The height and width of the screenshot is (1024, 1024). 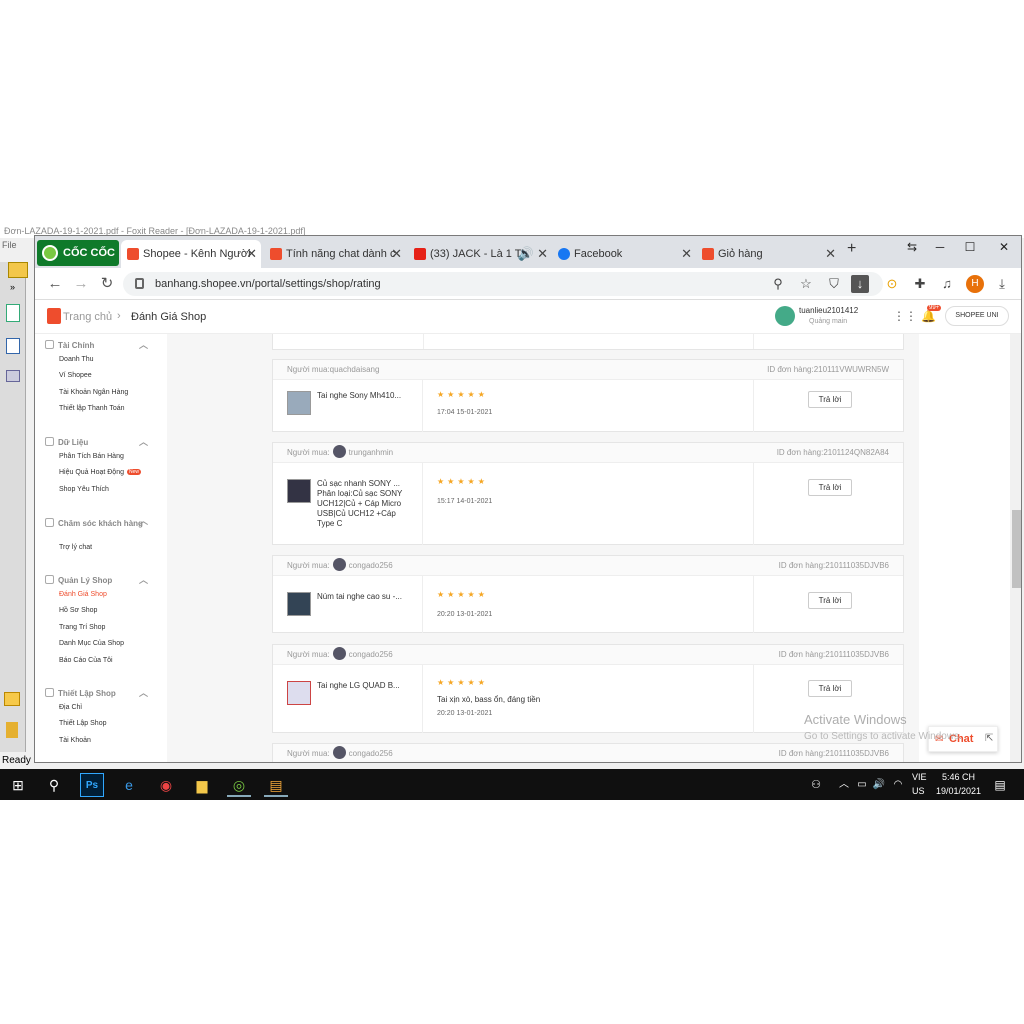 What do you see at coordinates (912, 247) in the screenshot?
I see `cast-icon: ⇆` at bounding box center [912, 247].